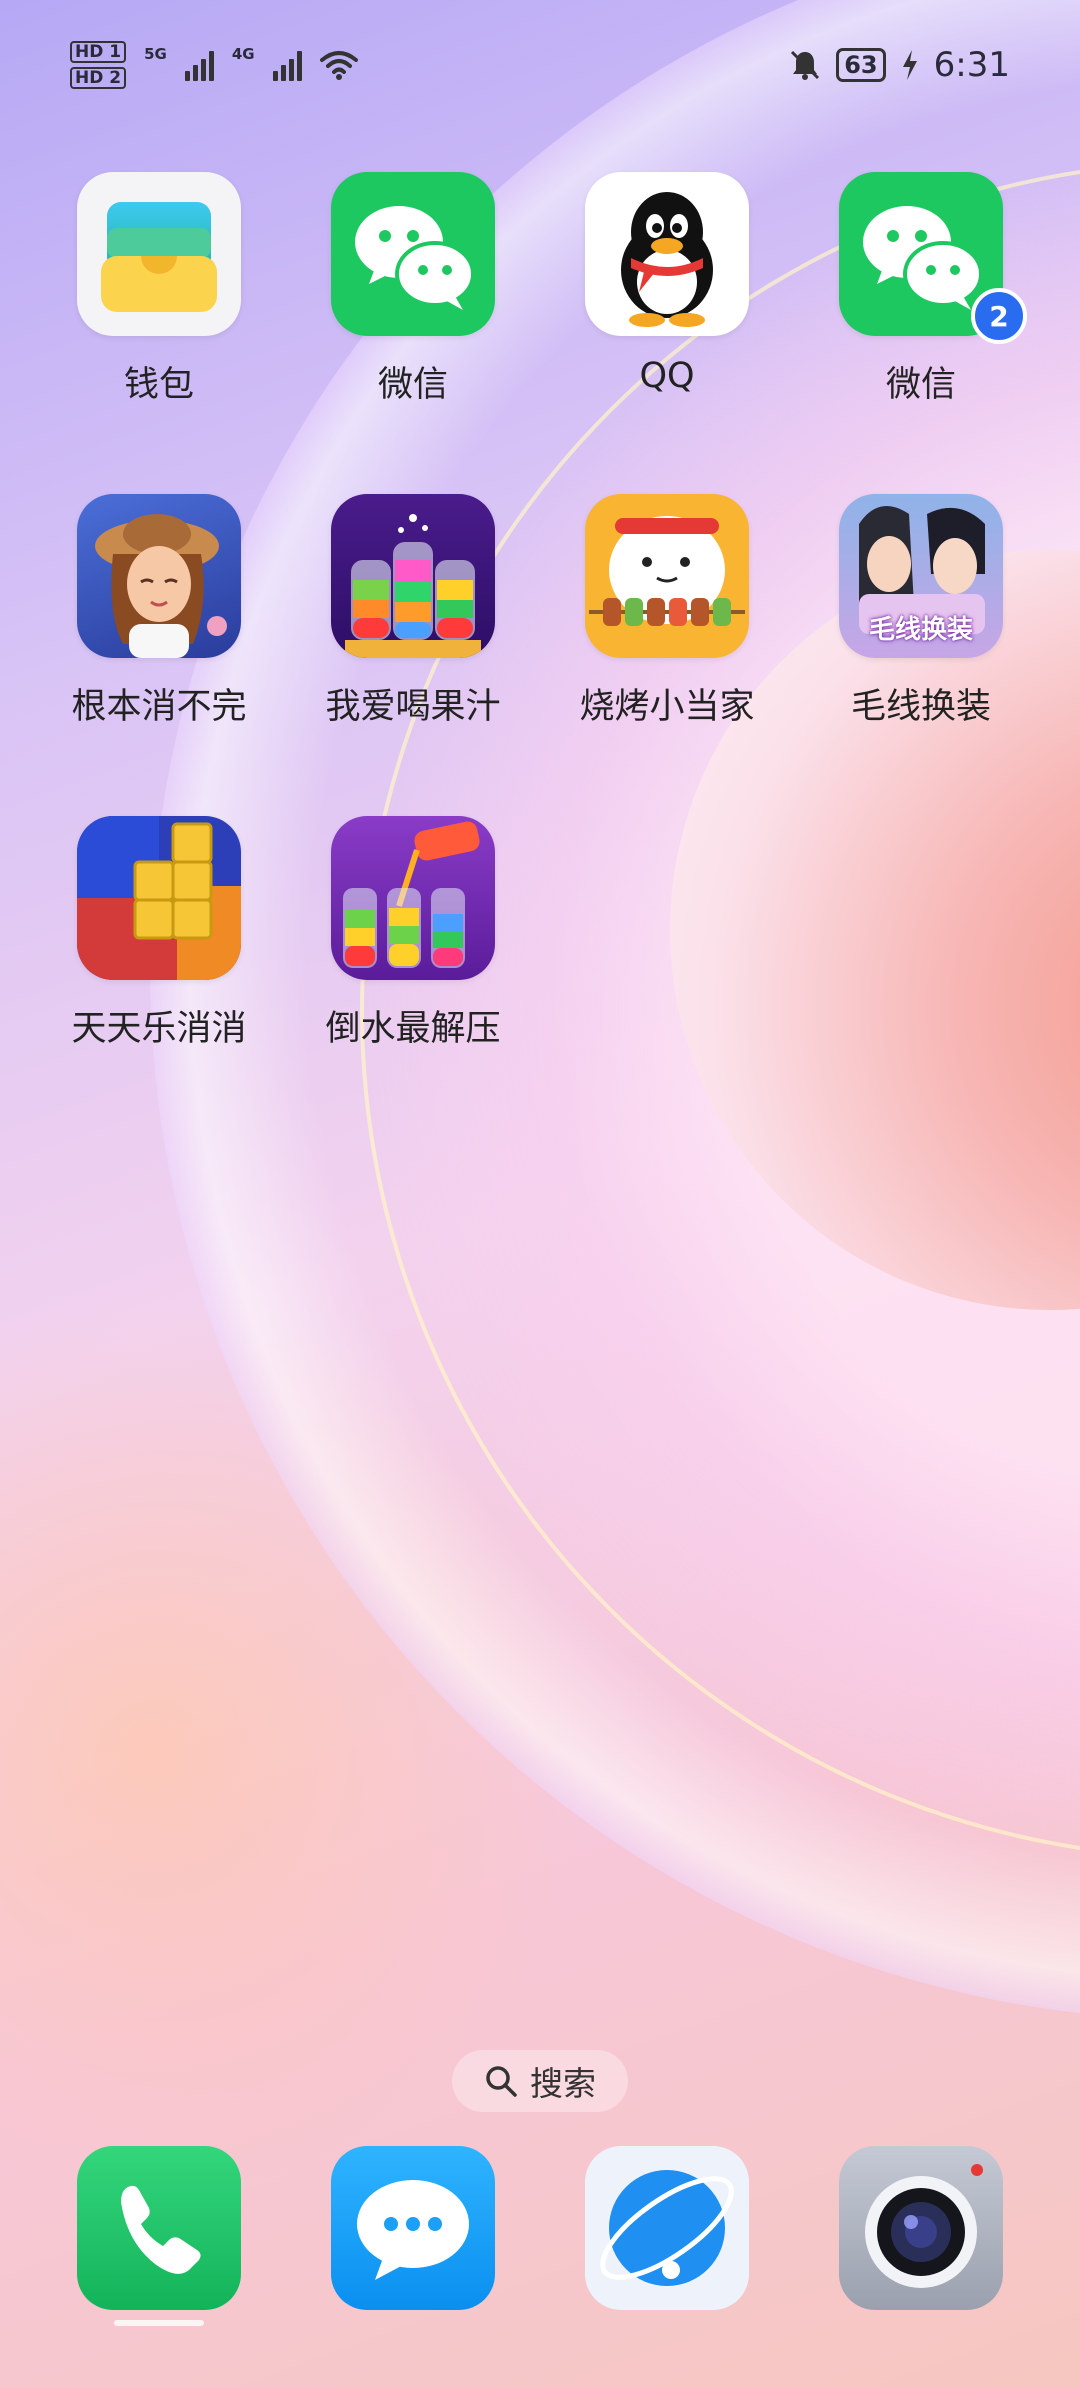 The height and width of the screenshot is (2388, 1080). I want to click on app-wallet: 钱包, so click(159, 289).